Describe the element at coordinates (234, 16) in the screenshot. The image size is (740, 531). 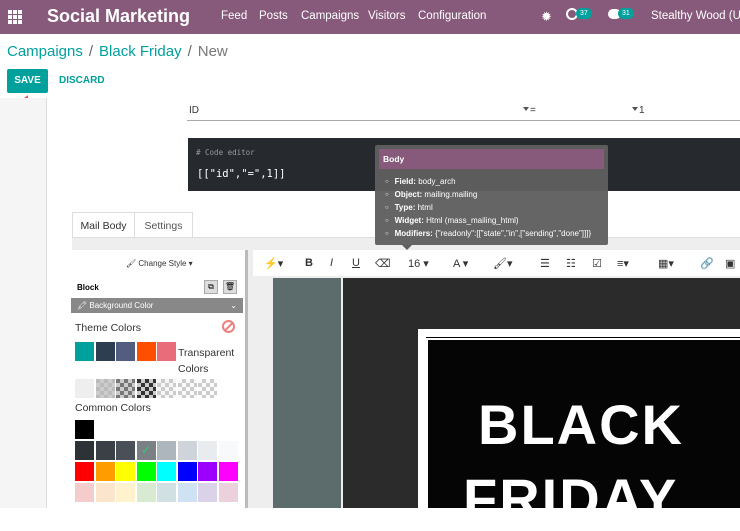
I see `nav-feed: Feed` at that location.